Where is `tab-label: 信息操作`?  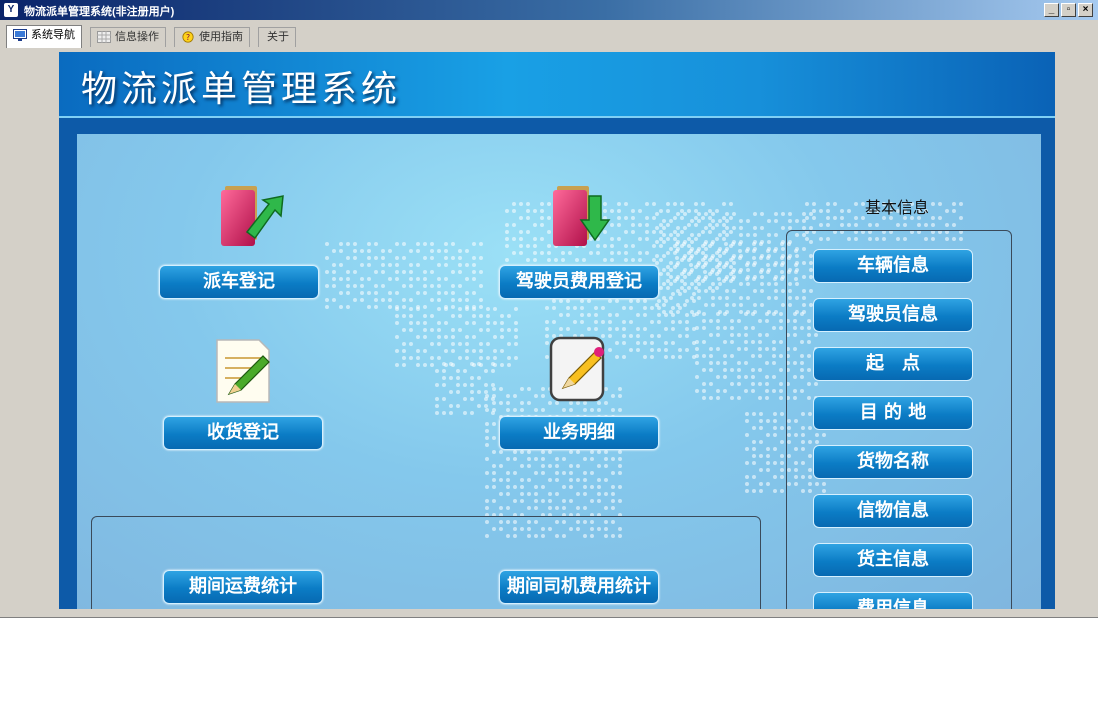
tab-label: 信息操作 is located at coordinates (137, 37).